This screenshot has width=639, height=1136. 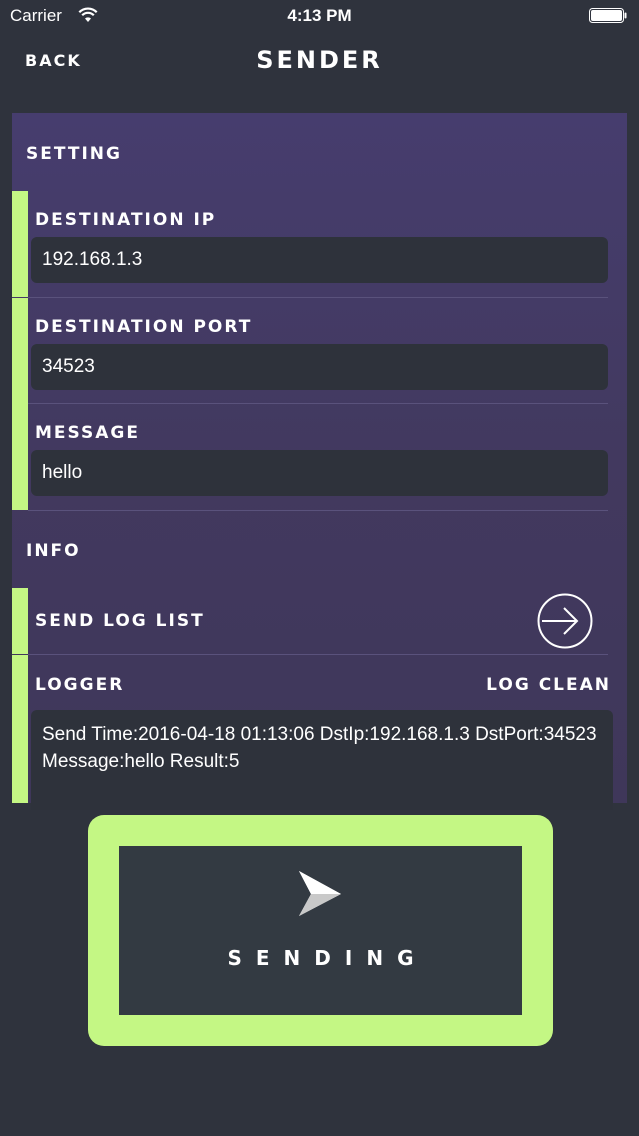 What do you see at coordinates (53, 551) in the screenshot?
I see `info-heading: INFO` at bounding box center [53, 551].